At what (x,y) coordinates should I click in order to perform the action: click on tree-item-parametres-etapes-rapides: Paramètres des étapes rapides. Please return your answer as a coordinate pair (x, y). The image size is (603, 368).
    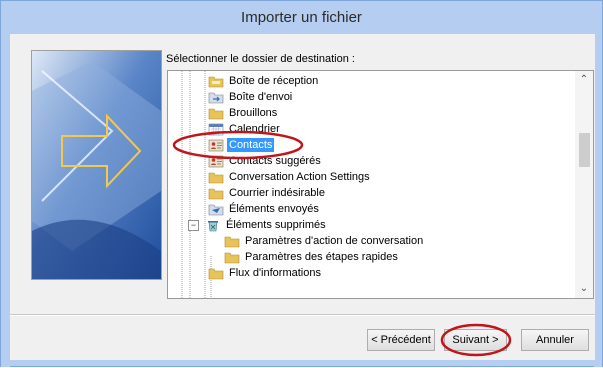
    Looking at the image, I should click on (312, 257).